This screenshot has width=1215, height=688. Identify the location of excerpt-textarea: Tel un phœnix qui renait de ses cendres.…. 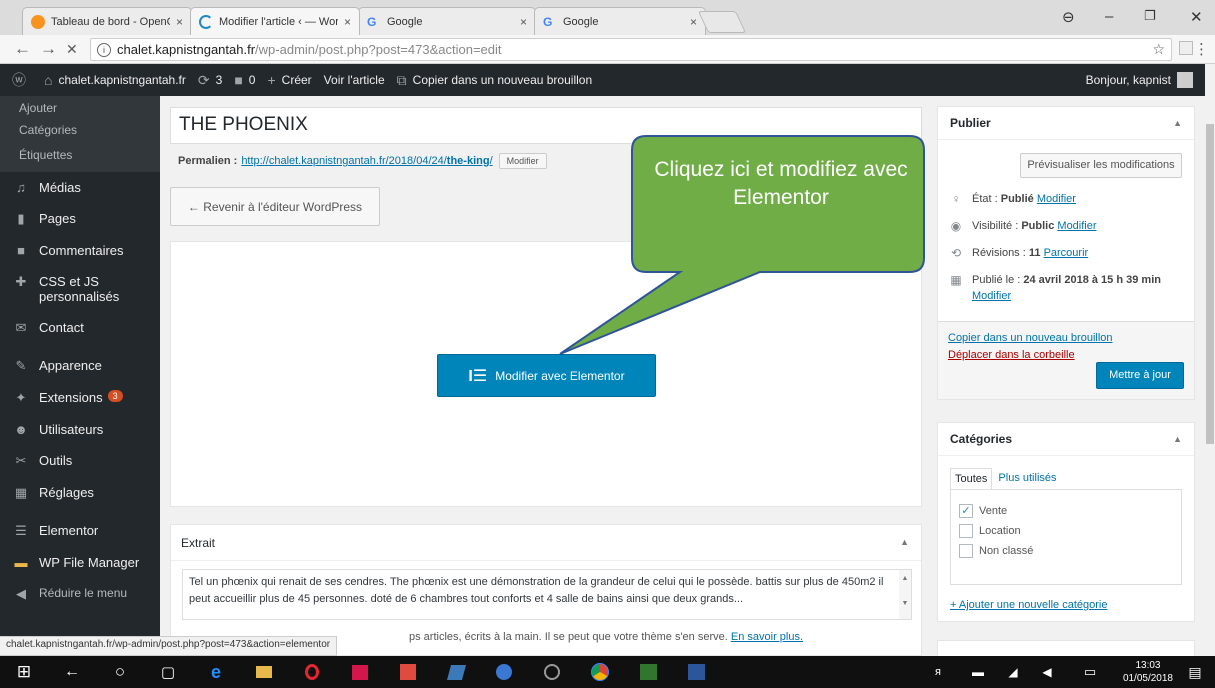
(547, 594).